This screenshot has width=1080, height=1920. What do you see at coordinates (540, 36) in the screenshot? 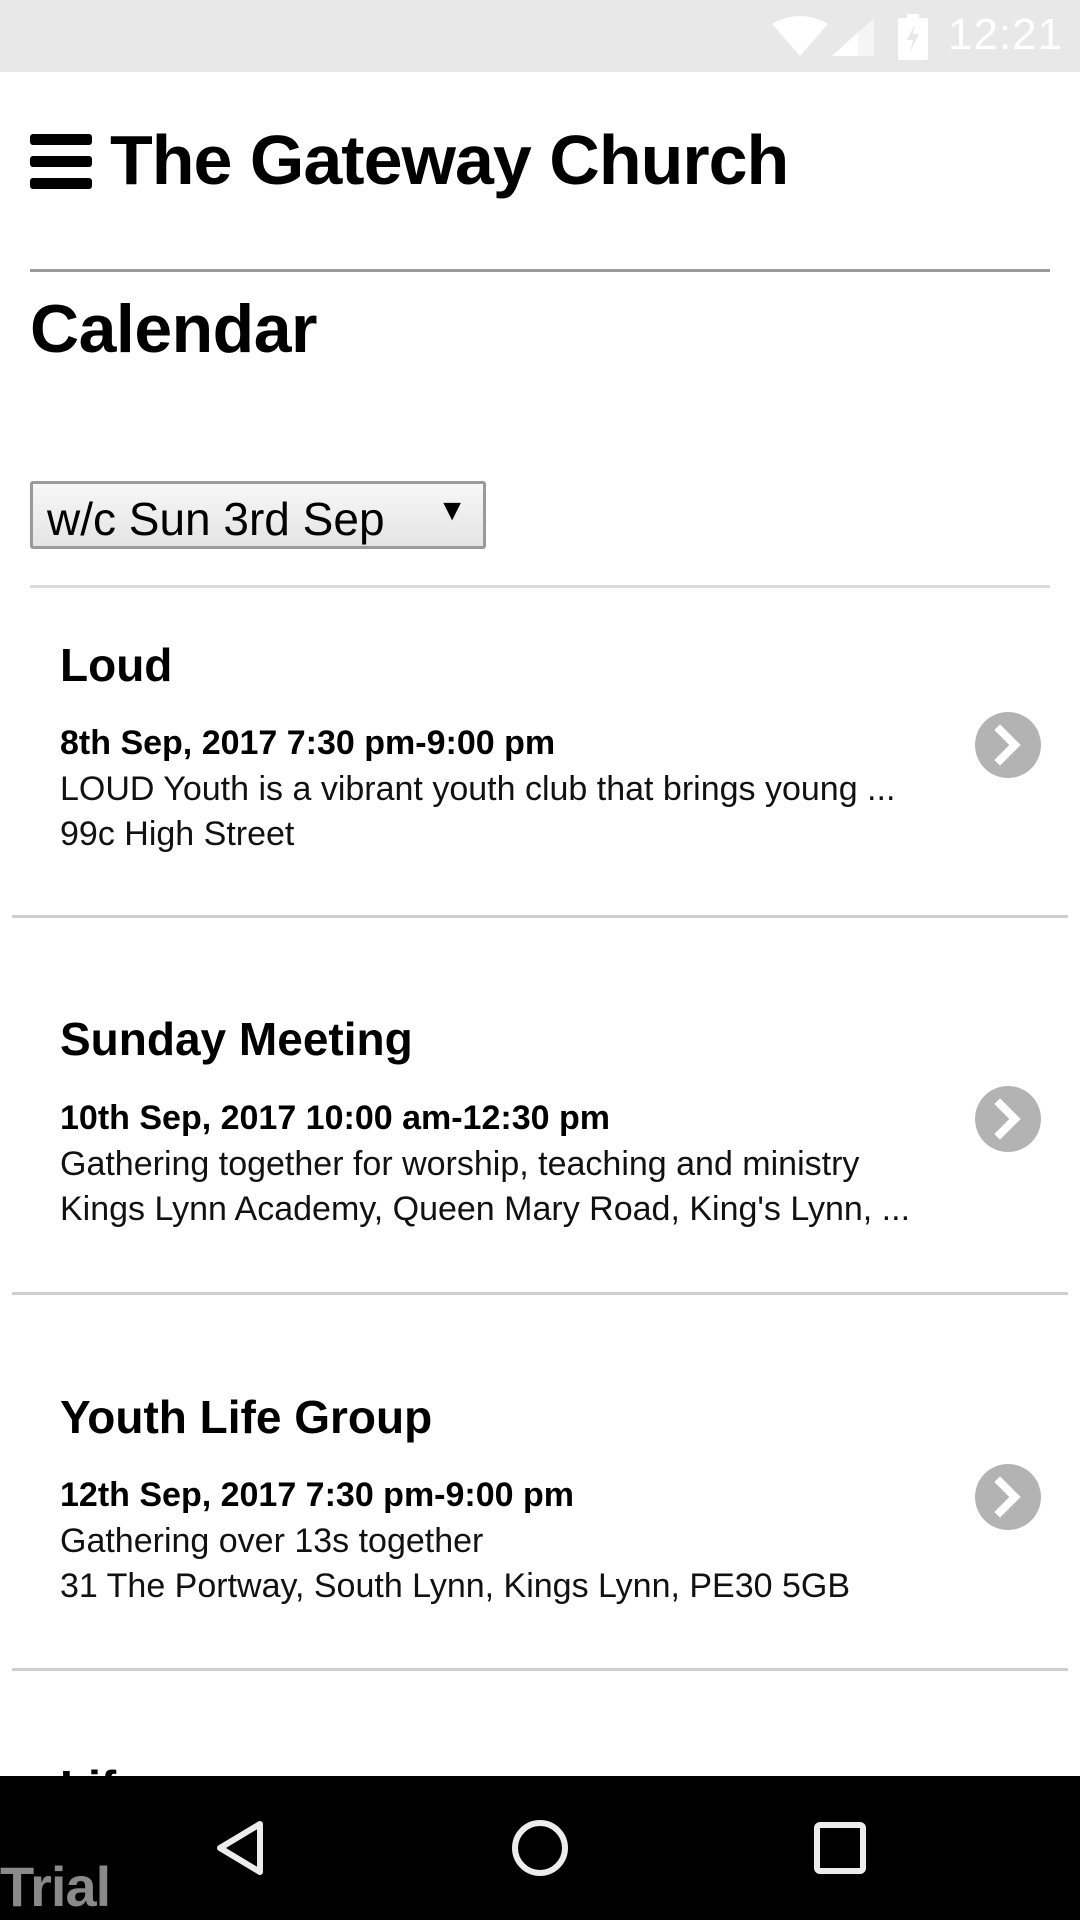
I see `status-bar: 12:21` at bounding box center [540, 36].